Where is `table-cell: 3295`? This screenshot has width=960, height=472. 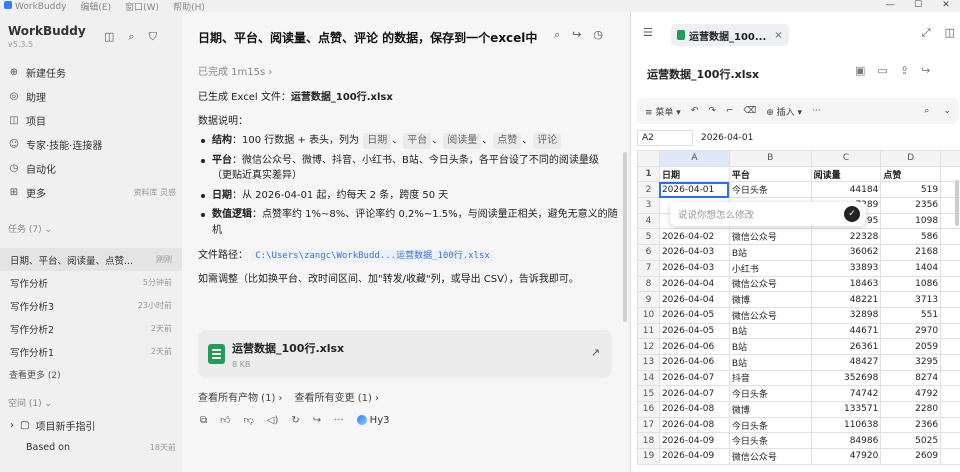 table-cell: 3295 is located at coordinates (911, 362).